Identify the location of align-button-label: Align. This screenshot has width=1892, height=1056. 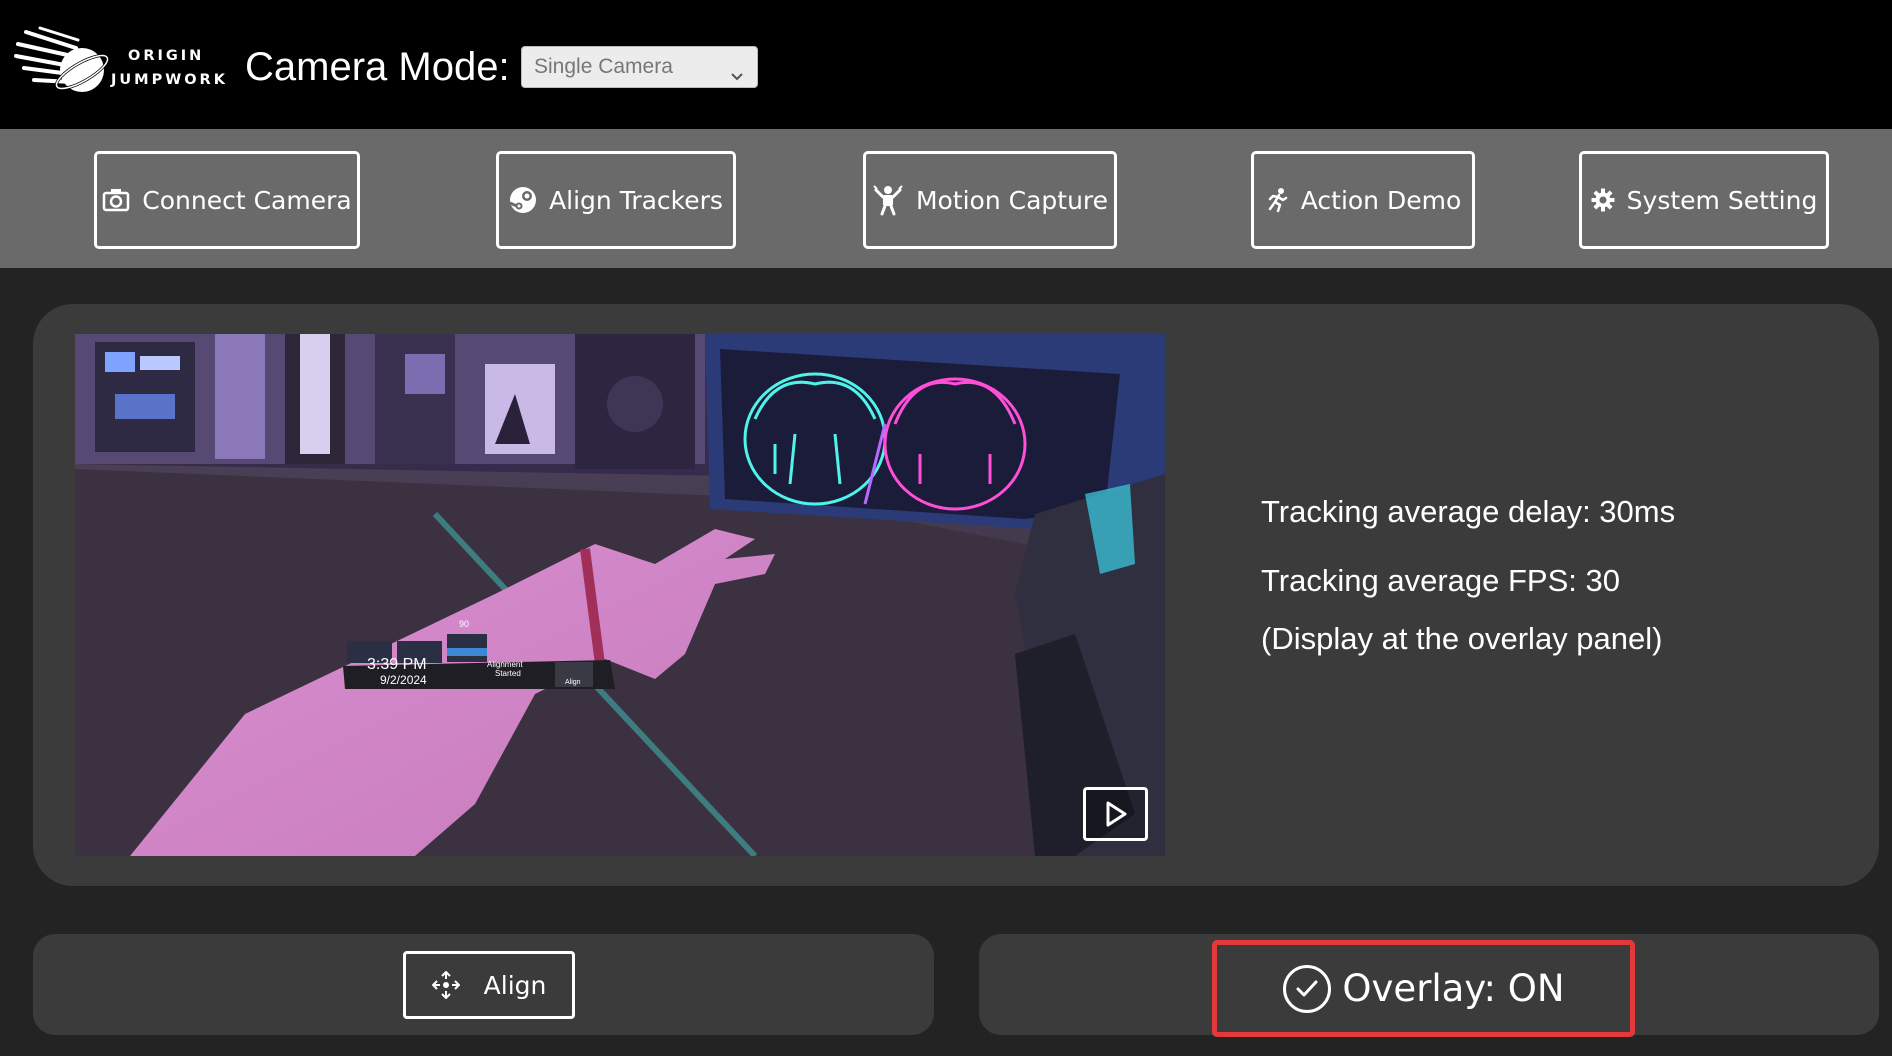
(515, 985).